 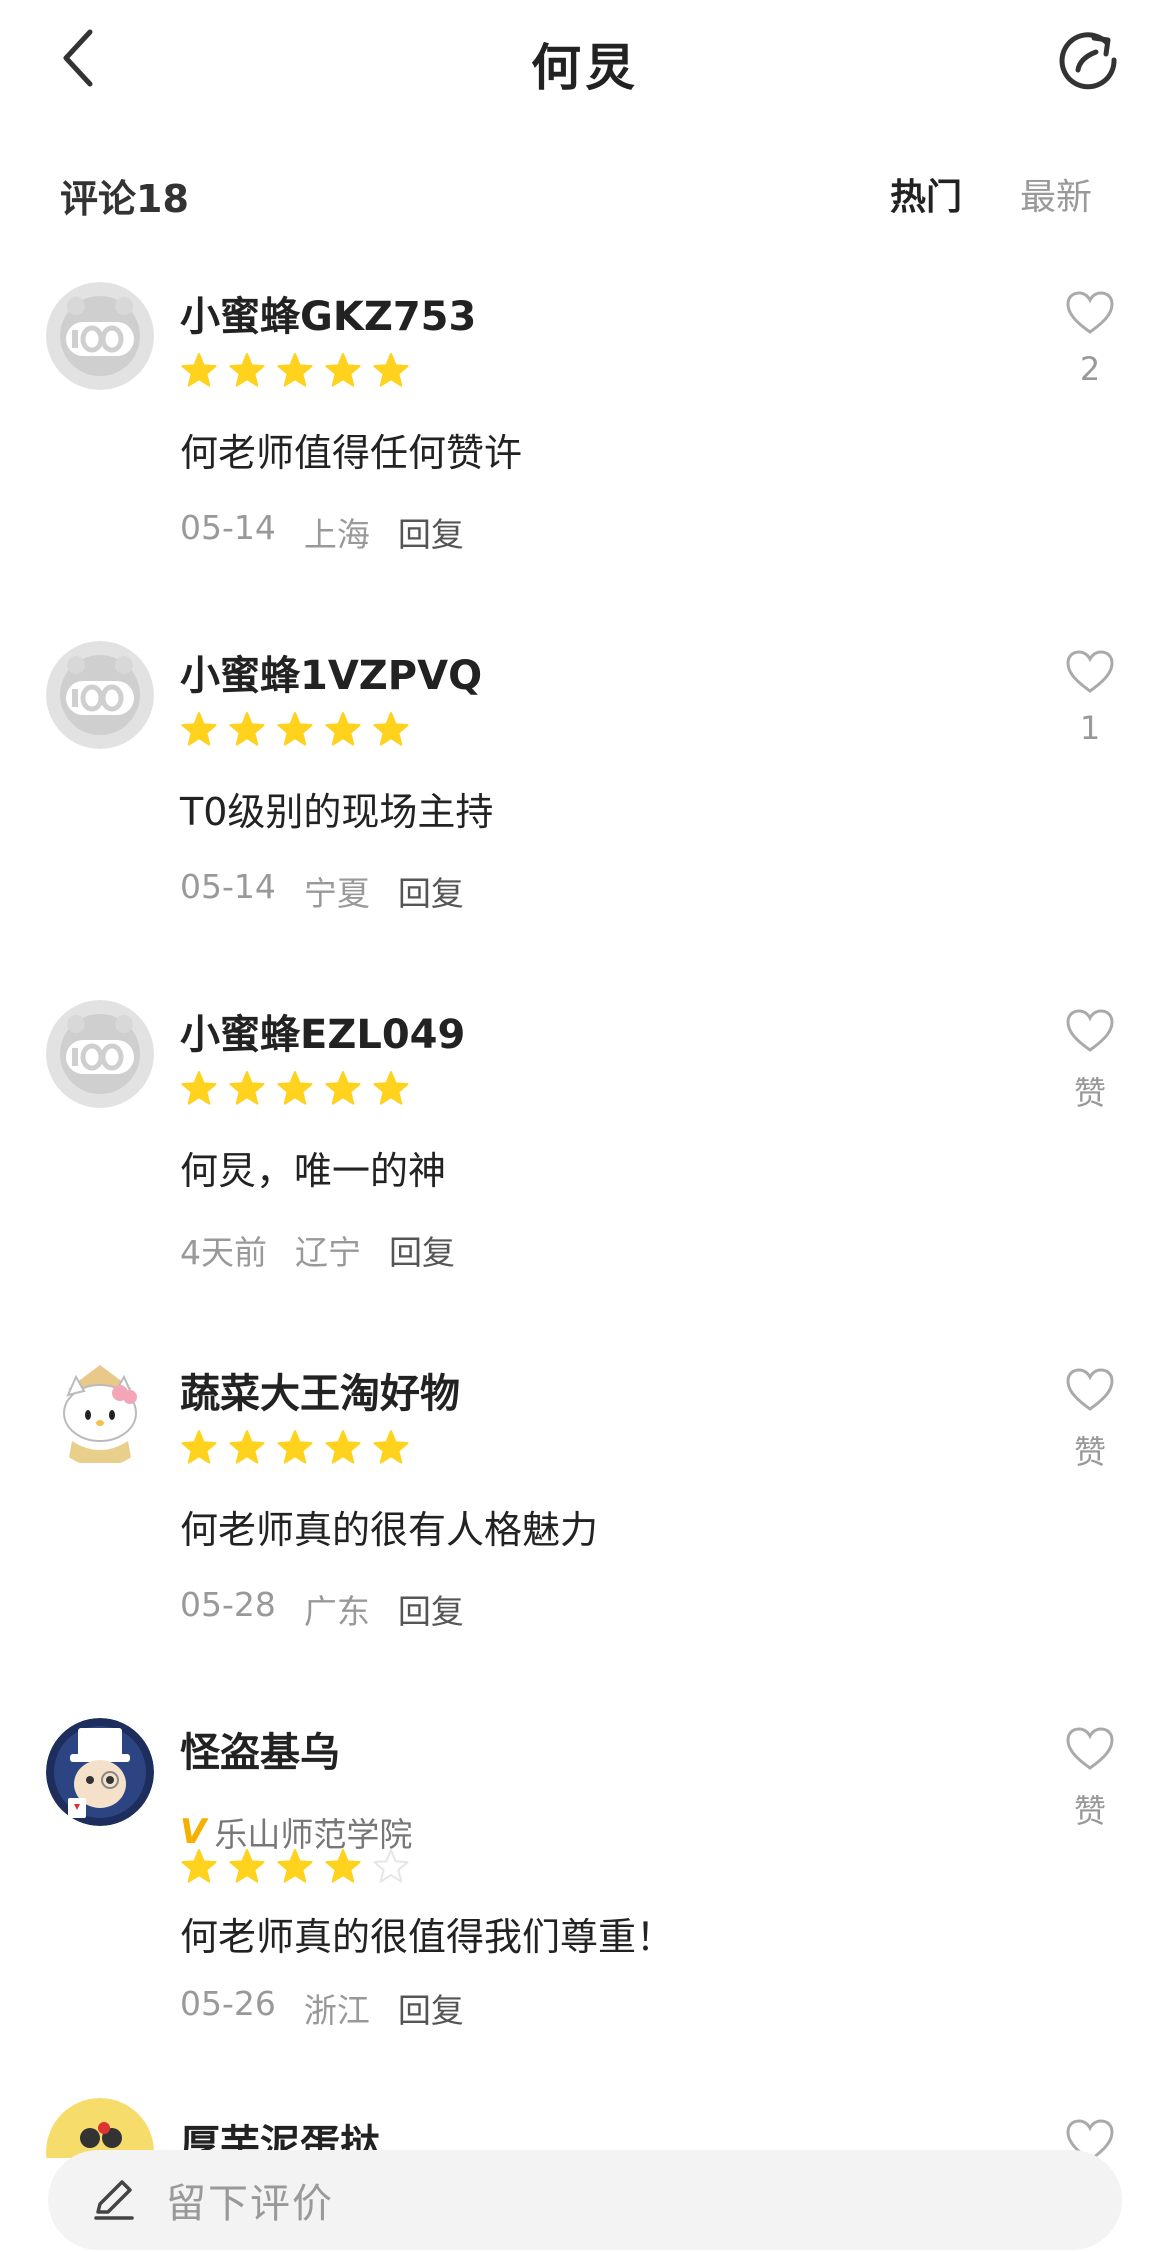 What do you see at coordinates (223, 1252) in the screenshot?
I see `comment-date: 4天前` at bounding box center [223, 1252].